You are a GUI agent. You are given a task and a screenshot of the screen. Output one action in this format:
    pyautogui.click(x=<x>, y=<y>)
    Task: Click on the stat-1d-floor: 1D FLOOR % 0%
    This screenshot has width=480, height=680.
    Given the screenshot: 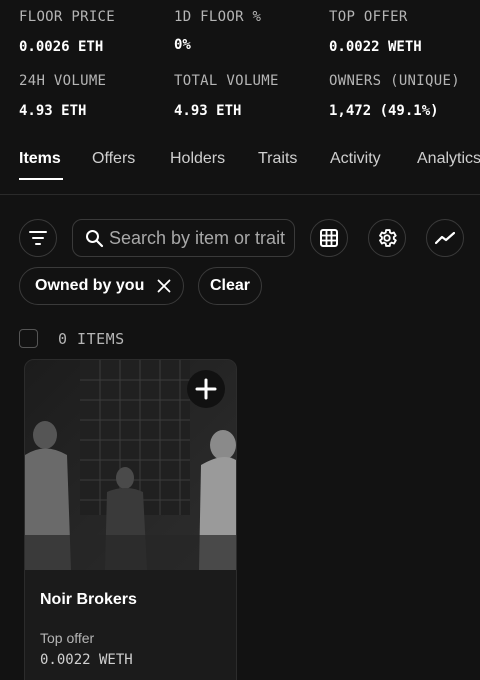 What is the action you would take?
    pyautogui.click(x=218, y=31)
    